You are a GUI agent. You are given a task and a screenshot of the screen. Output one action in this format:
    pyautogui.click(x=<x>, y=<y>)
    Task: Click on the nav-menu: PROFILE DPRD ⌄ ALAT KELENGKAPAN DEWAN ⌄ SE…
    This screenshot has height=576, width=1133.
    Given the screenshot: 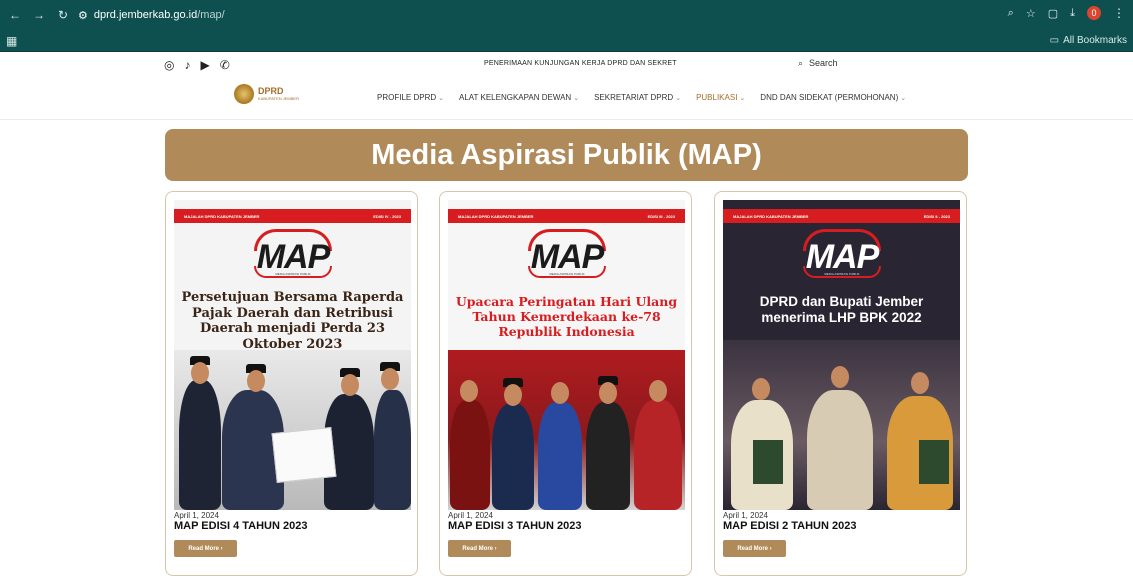 What is the action you would take?
    pyautogui.click(x=641, y=97)
    